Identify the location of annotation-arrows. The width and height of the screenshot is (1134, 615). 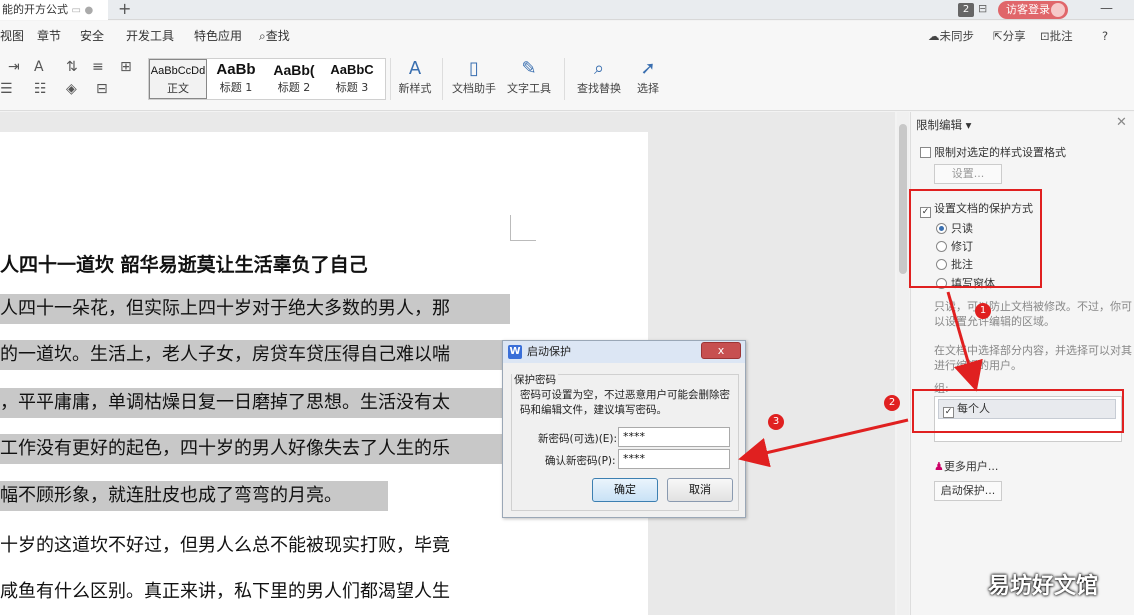
(860, 379).